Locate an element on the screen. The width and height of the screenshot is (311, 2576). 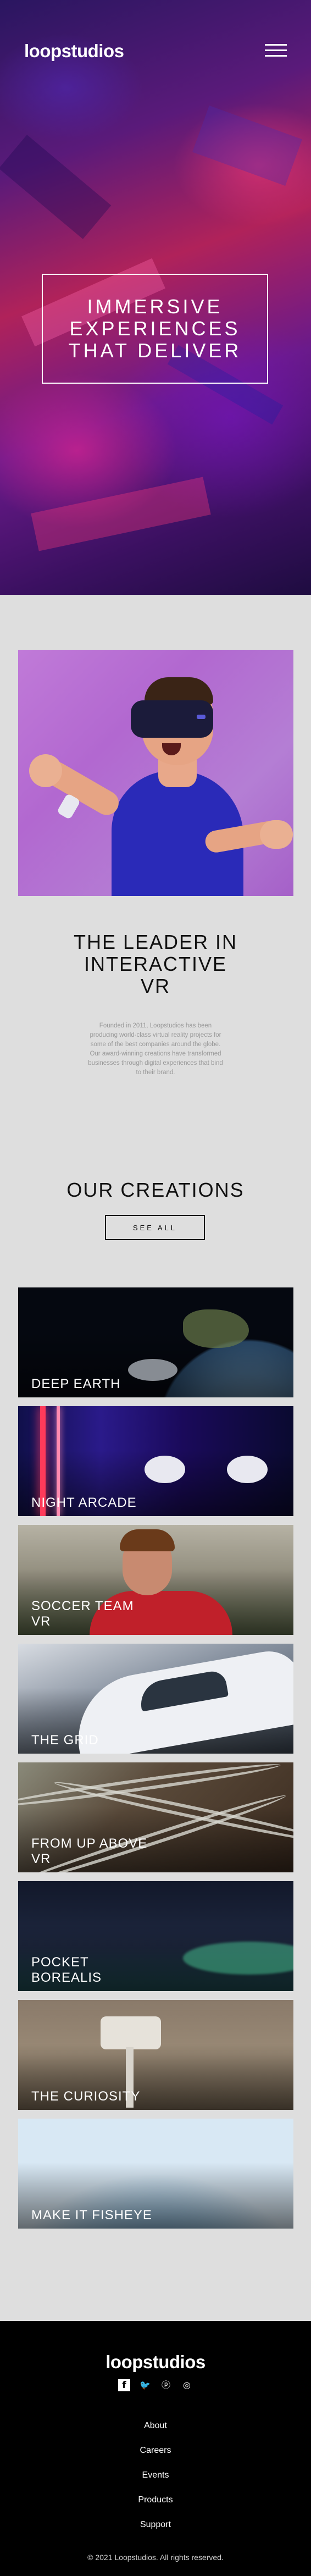
creation-card-deep-earth: DEEP EARTH is located at coordinates (155, 1342).